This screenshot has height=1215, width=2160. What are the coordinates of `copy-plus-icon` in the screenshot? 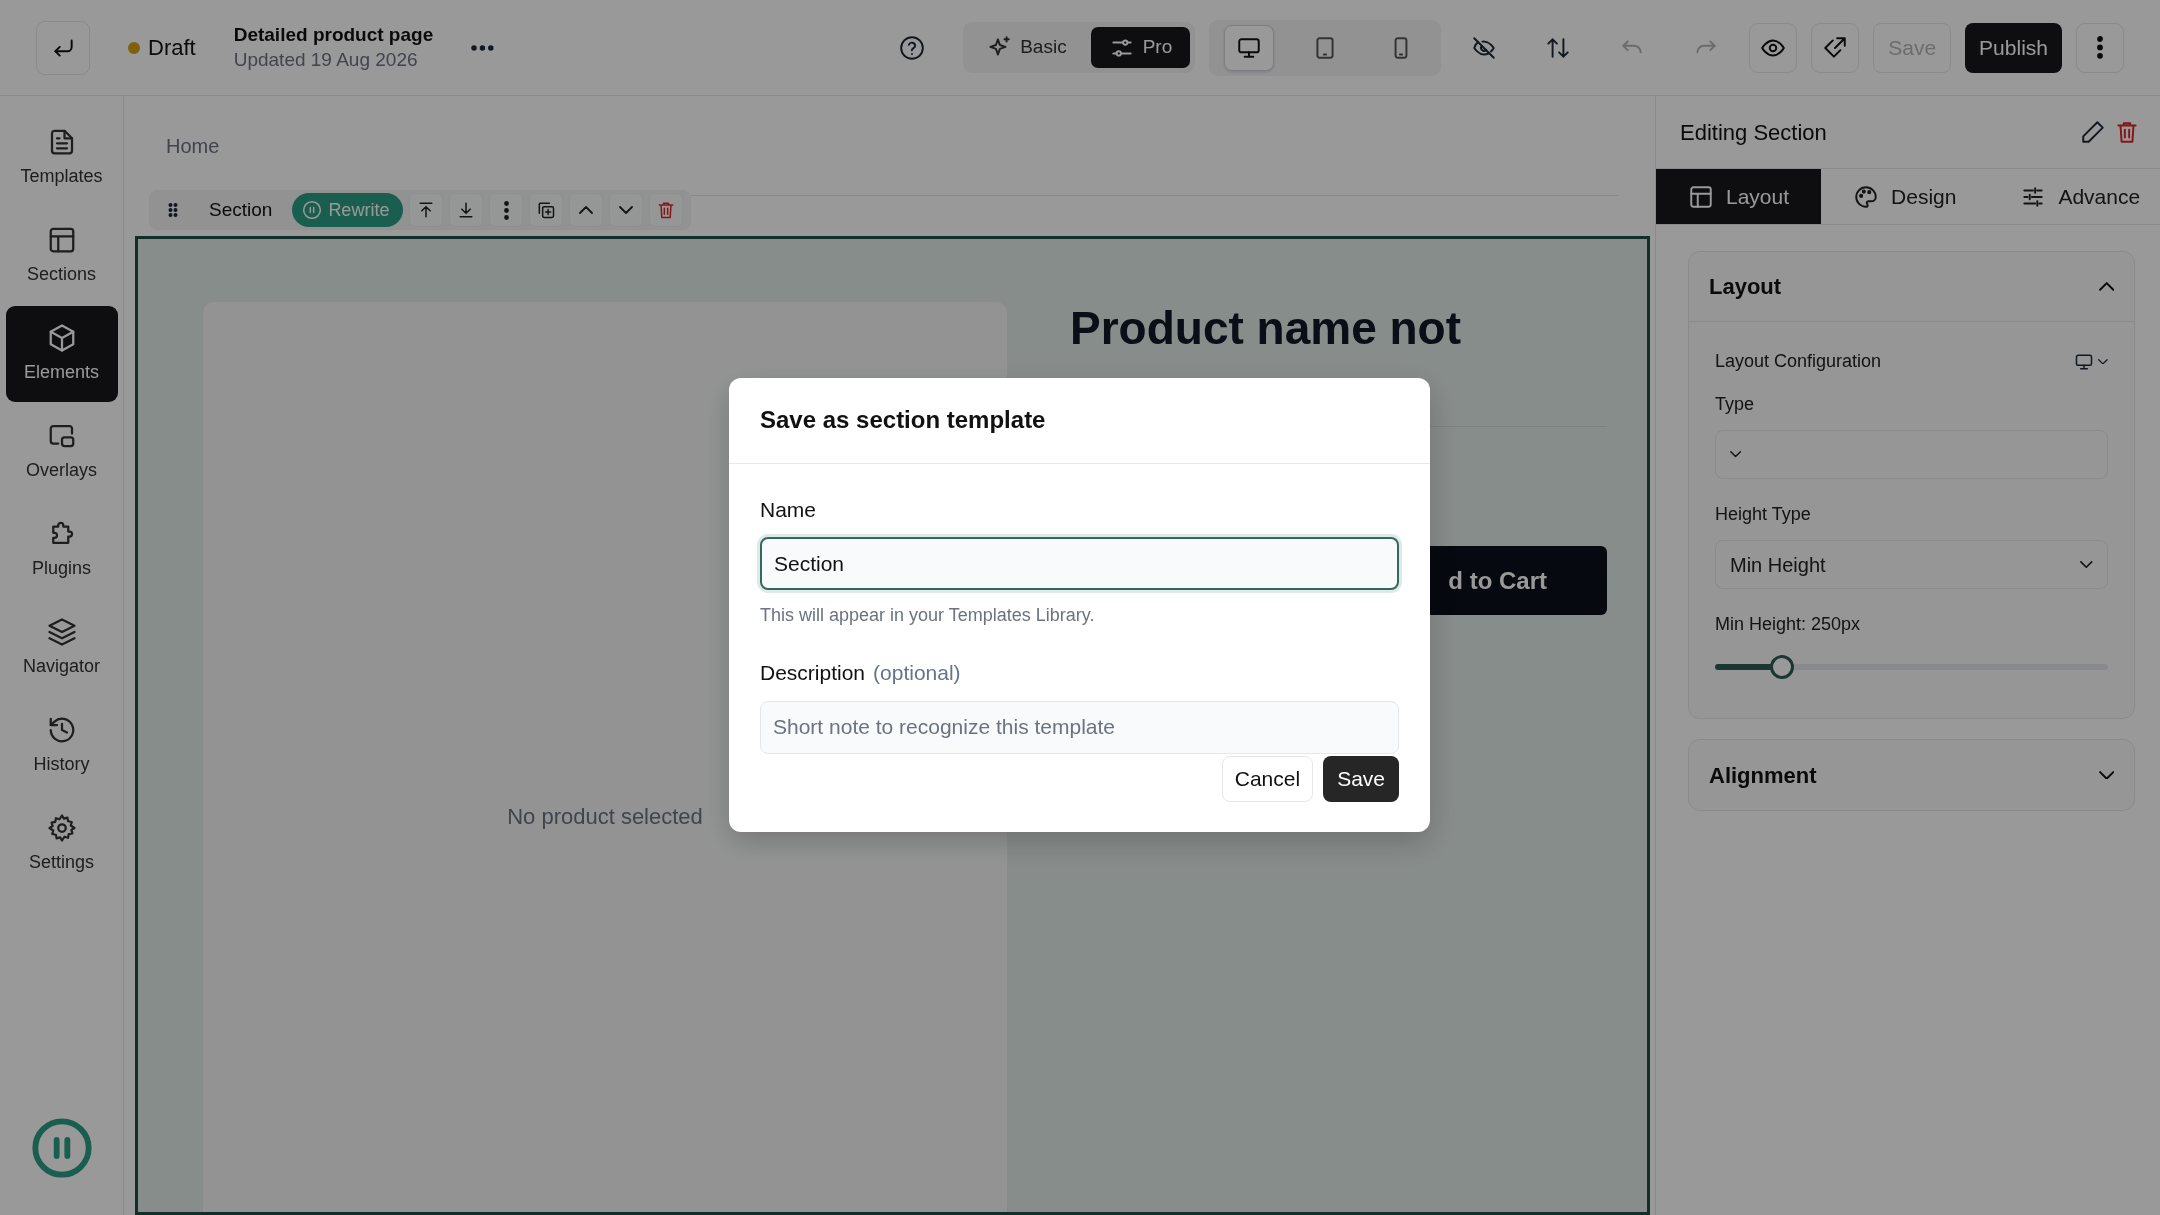 It's located at (546, 210).